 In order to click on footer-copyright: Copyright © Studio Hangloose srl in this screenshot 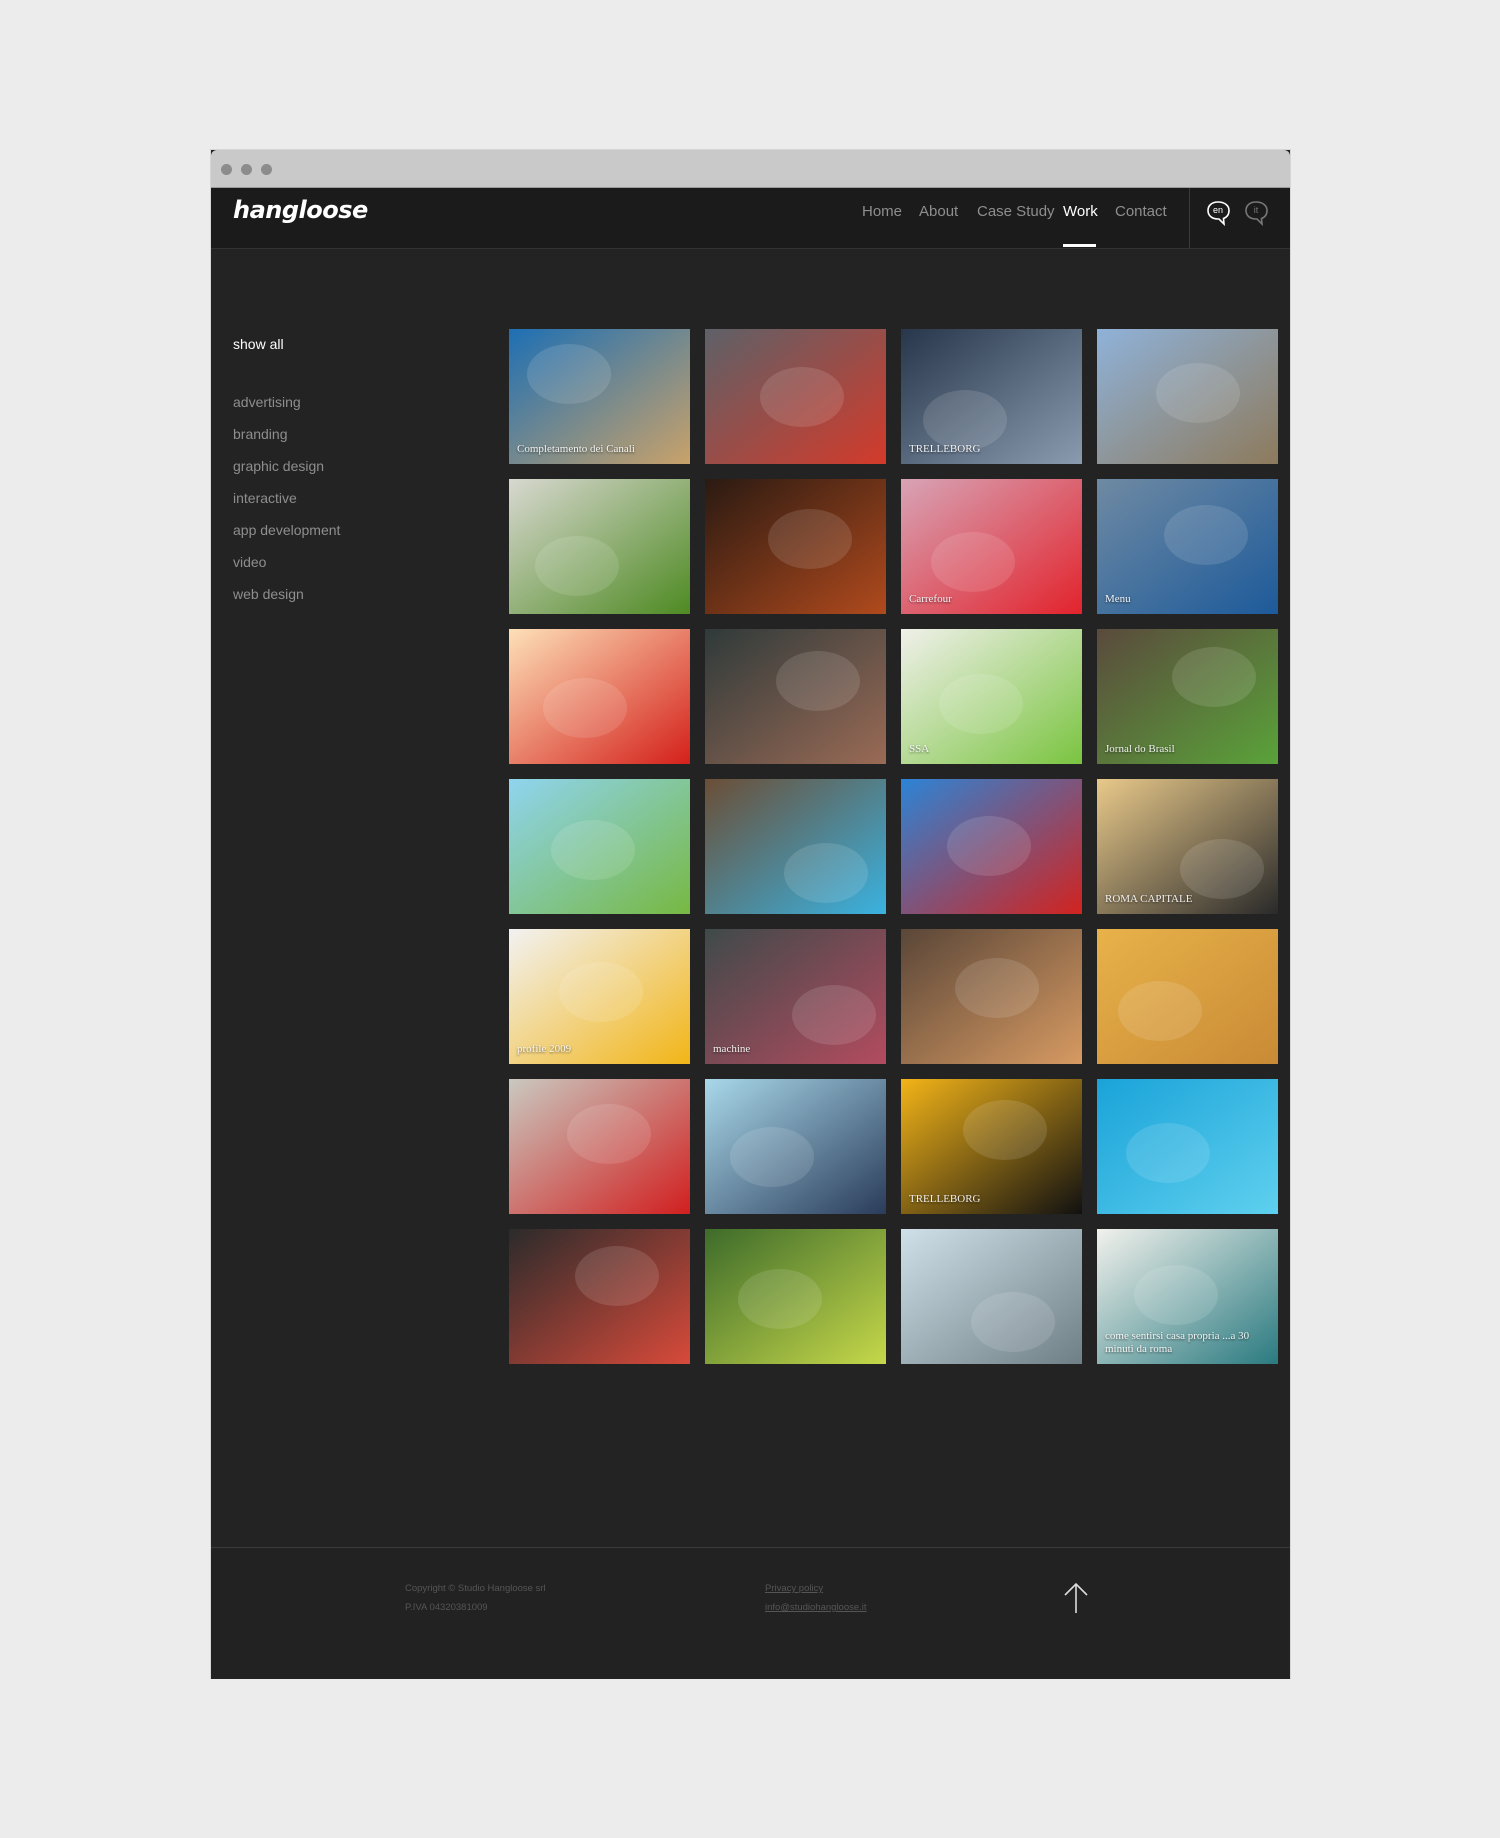, I will do `click(475, 1588)`.